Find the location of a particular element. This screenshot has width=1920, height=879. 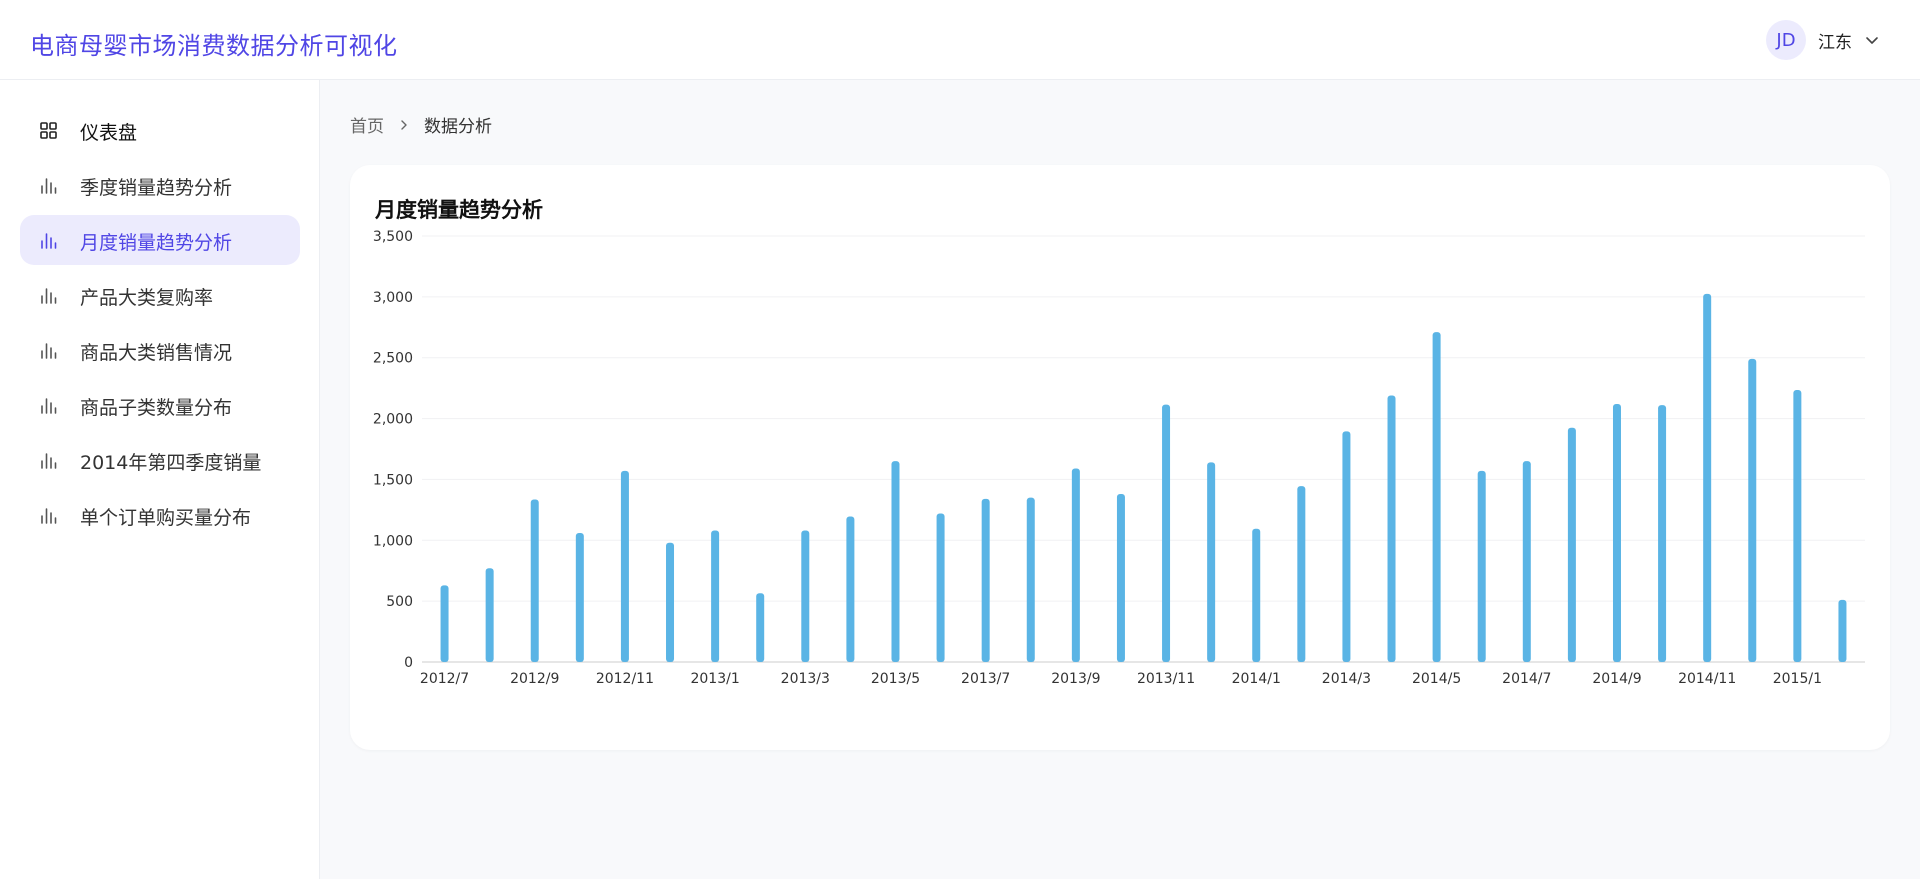

user-name: 江东 is located at coordinates (1835, 40).